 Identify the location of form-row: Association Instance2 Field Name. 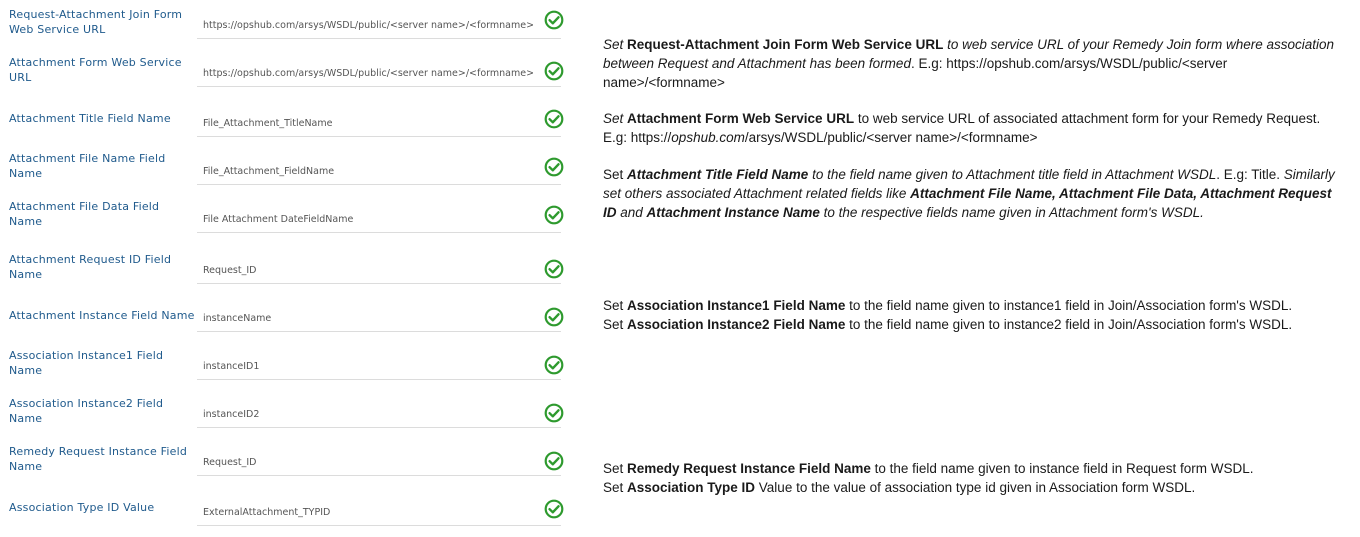
(290, 411).